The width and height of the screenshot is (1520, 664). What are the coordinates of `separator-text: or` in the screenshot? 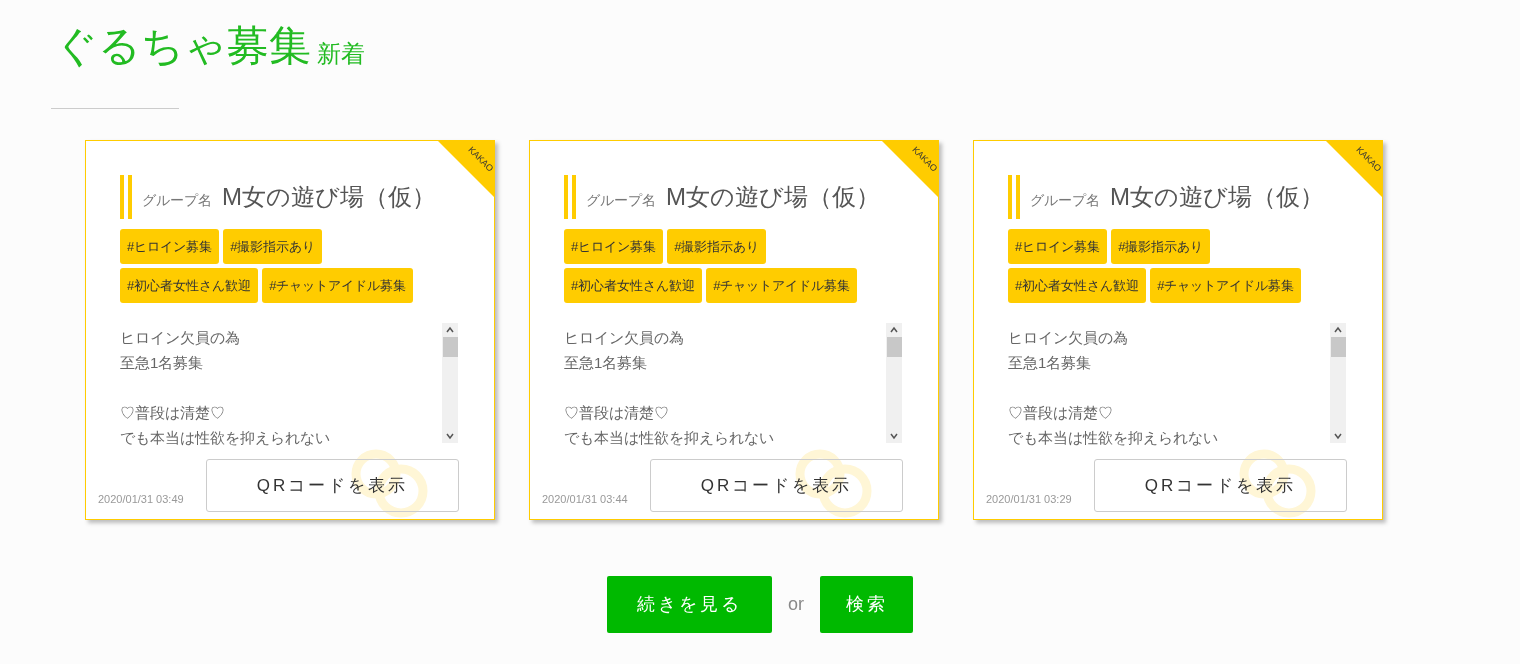 It's located at (796, 604).